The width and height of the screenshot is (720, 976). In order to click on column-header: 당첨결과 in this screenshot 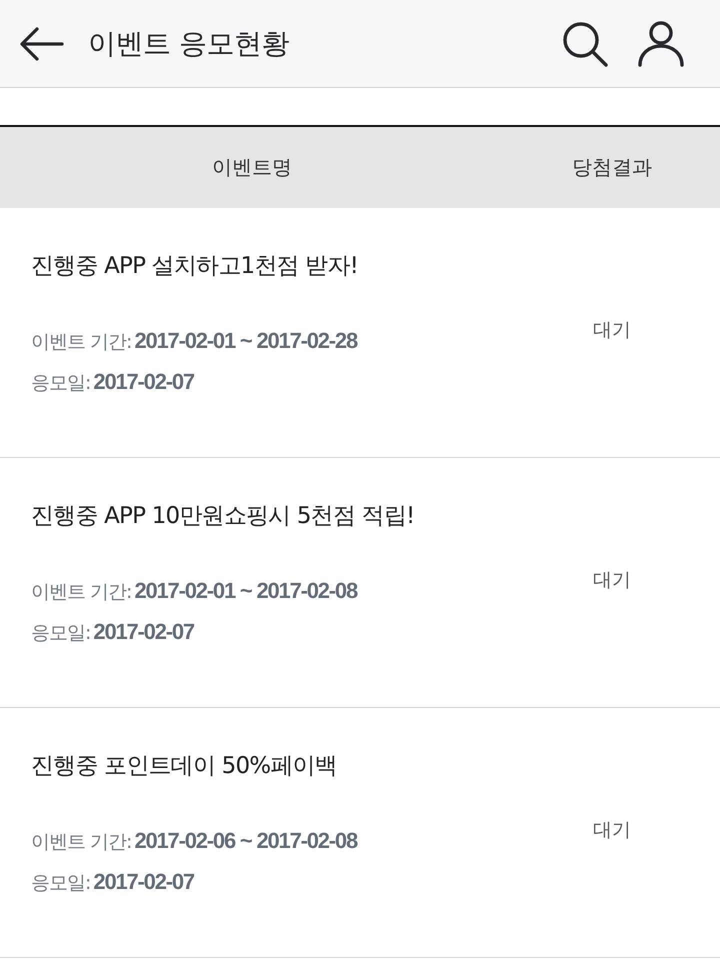, I will do `click(612, 167)`.